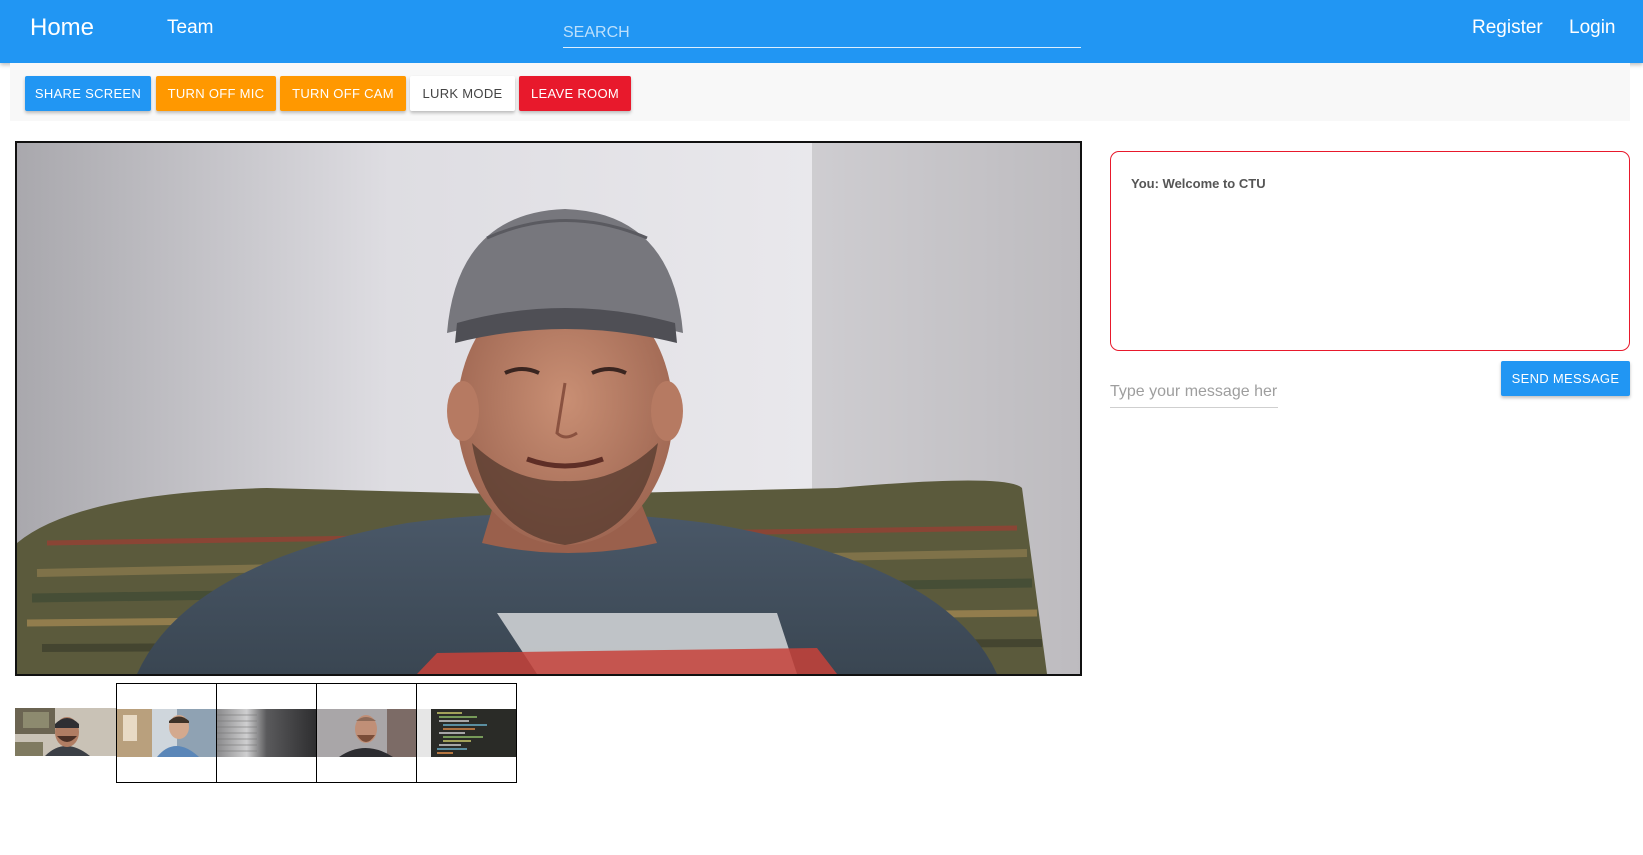 The width and height of the screenshot is (1643, 855). I want to click on search-input, so click(822, 31).